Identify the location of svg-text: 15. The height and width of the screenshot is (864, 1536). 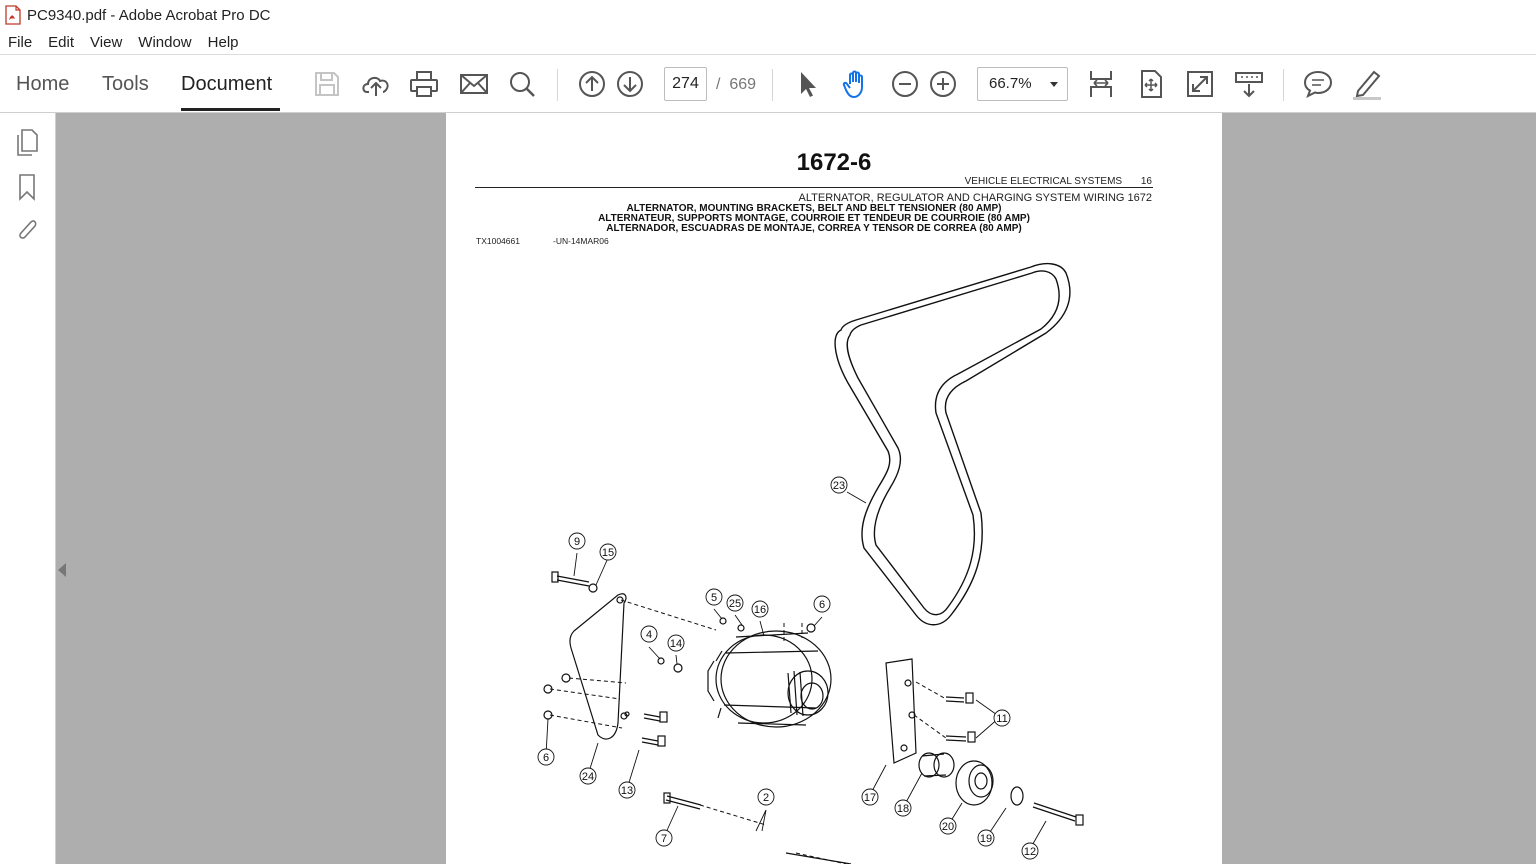
(608, 553).